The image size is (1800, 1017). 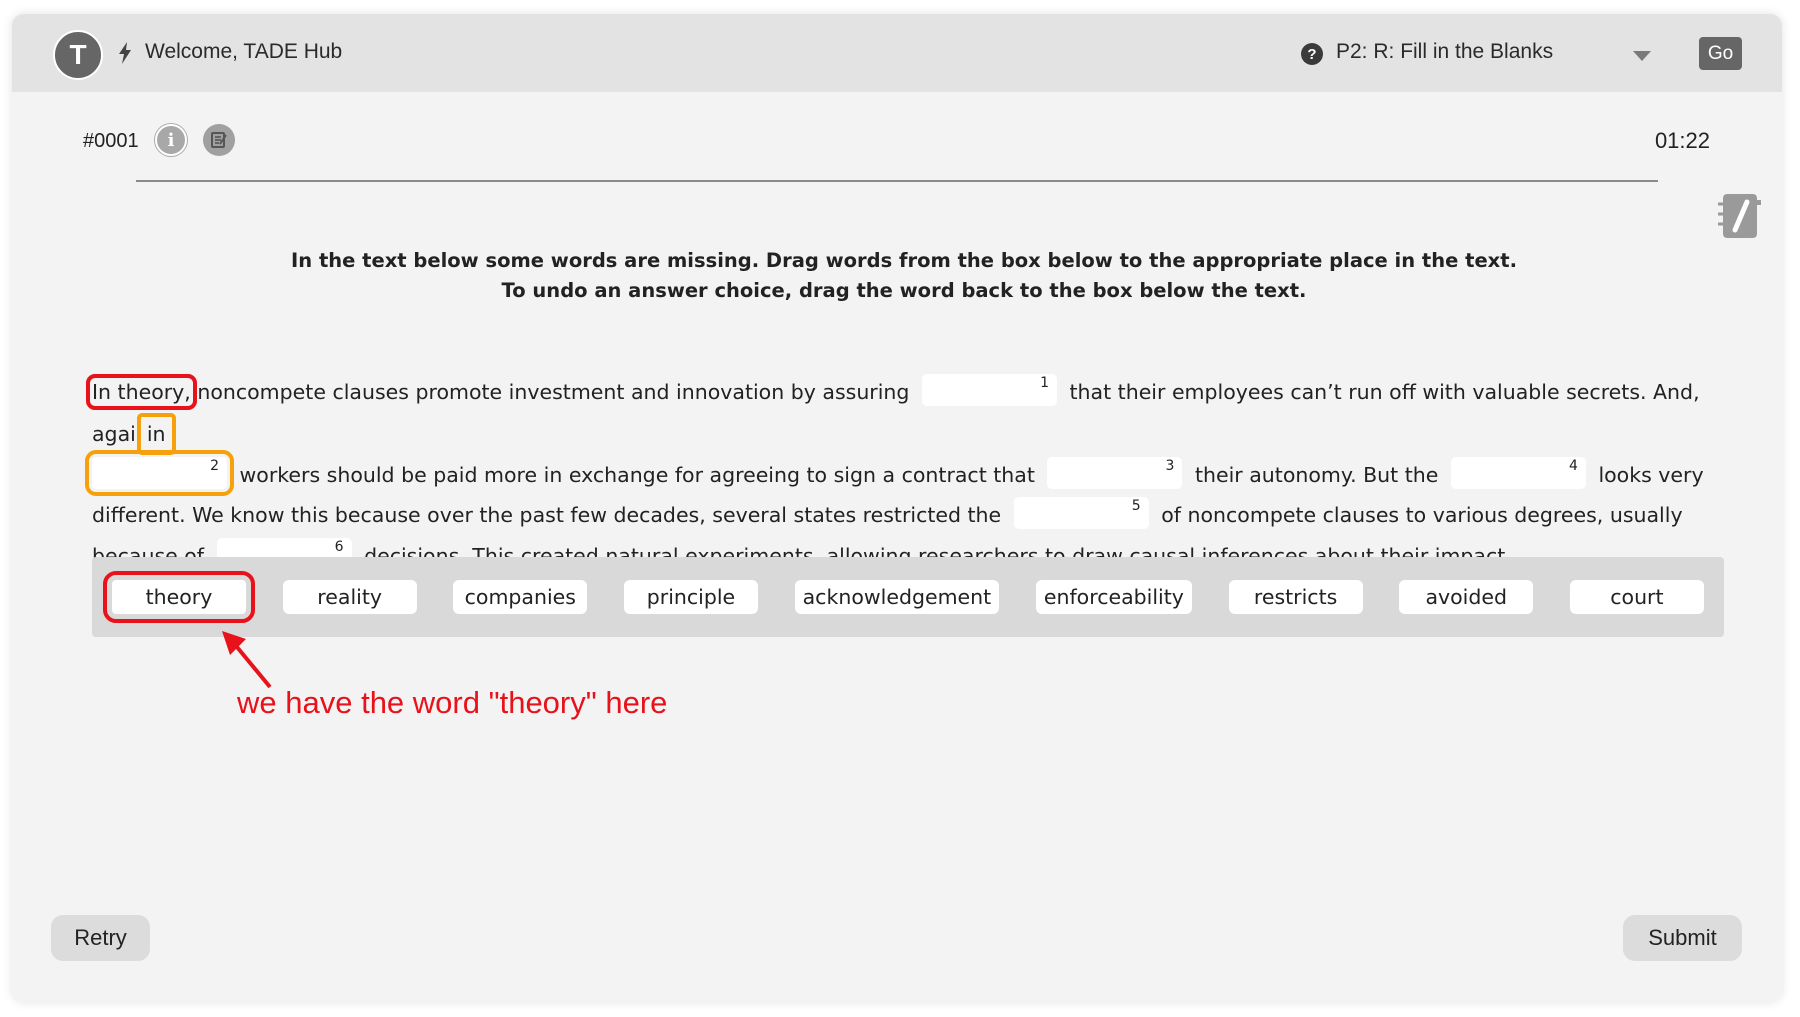 I want to click on notepad-glyph, so click(x=219, y=140).